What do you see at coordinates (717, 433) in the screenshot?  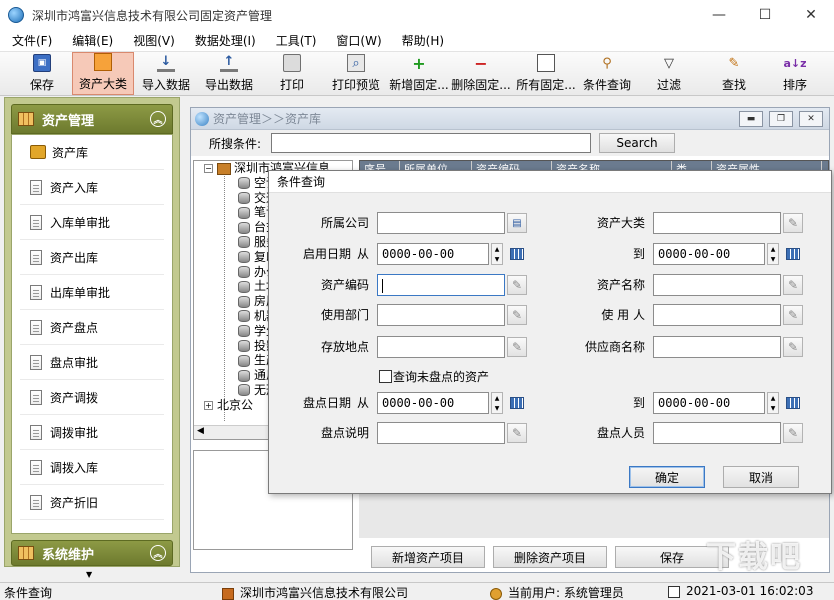 I see `counter-field` at bounding box center [717, 433].